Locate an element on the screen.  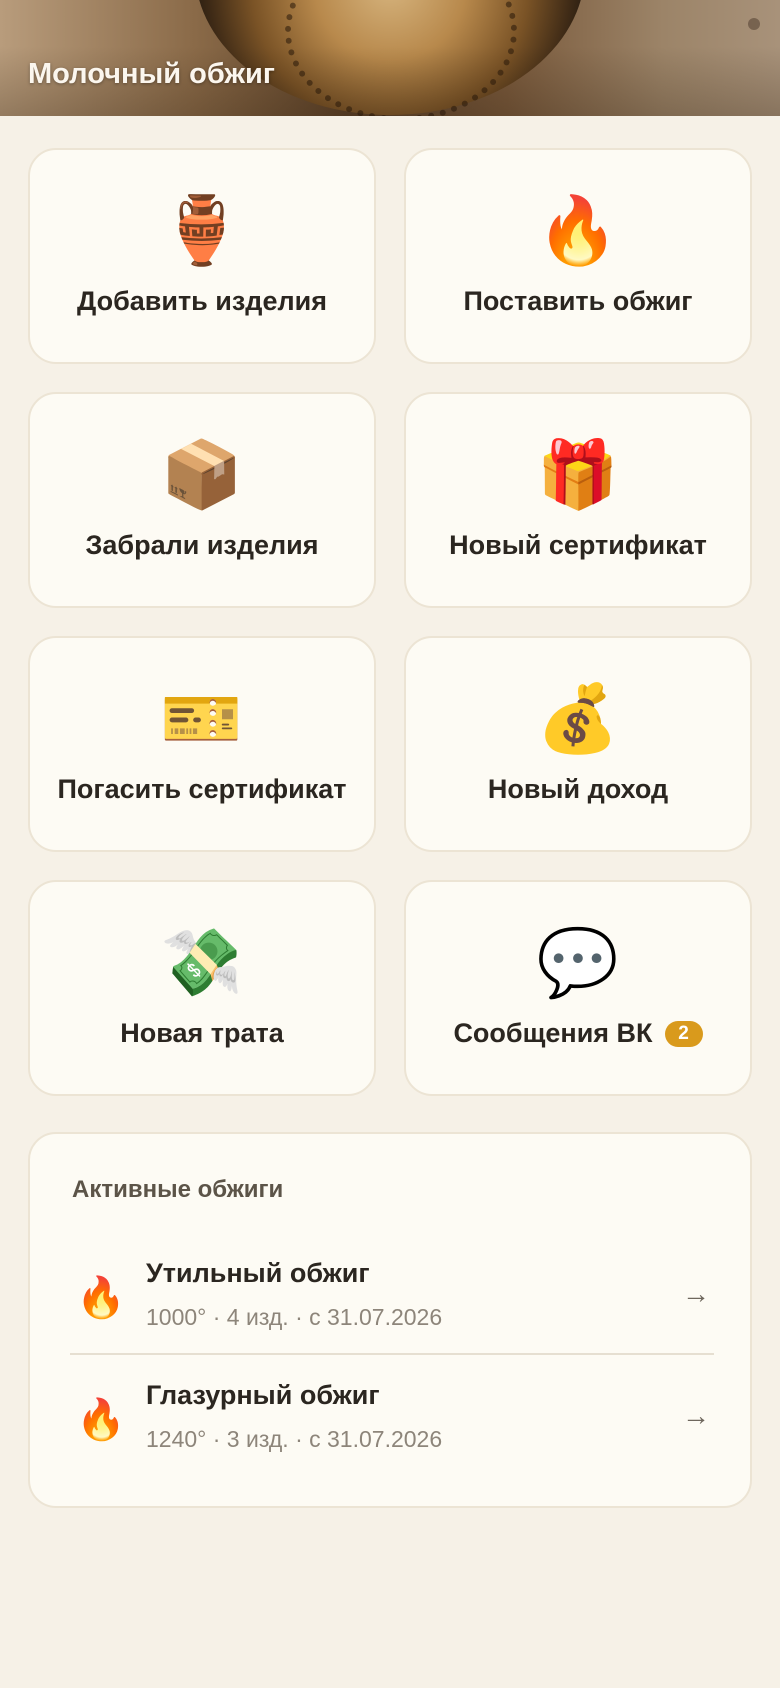
money-bag-icon: 💰 is located at coordinates (578, 718).